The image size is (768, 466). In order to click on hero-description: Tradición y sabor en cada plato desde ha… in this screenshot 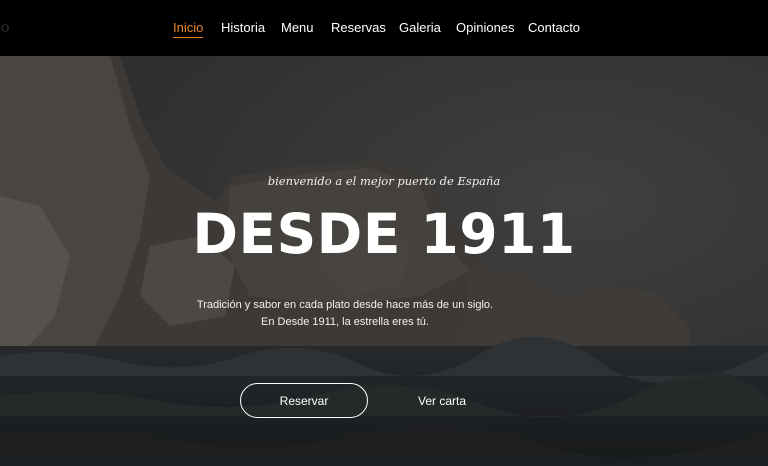, I will do `click(345, 314)`.